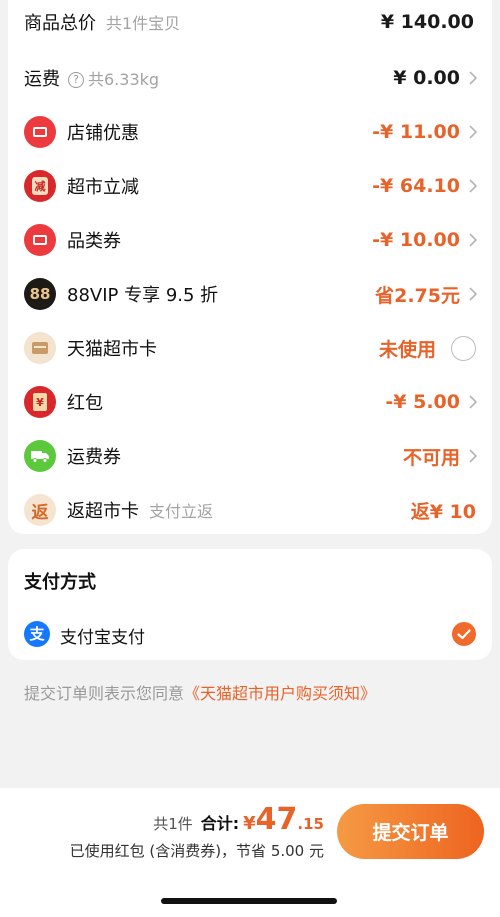 Image resolution: width=500 pixels, height=917 pixels. What do you see at coordinates (40, 510) in the screenshot?
I see `rebate-icon: 返` at bounding box center [40, 510].